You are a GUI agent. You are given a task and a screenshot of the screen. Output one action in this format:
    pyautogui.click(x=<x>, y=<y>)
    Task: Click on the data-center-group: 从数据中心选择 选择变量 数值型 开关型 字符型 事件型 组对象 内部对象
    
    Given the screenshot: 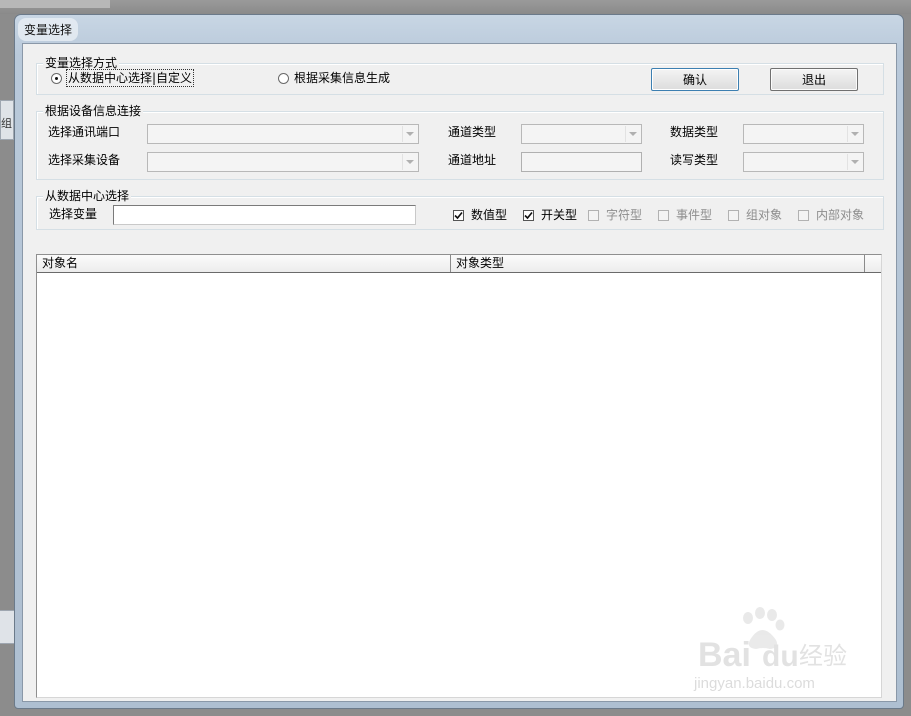 What is the action you would take?
    pyautogui.click(x=460, y=209)
    